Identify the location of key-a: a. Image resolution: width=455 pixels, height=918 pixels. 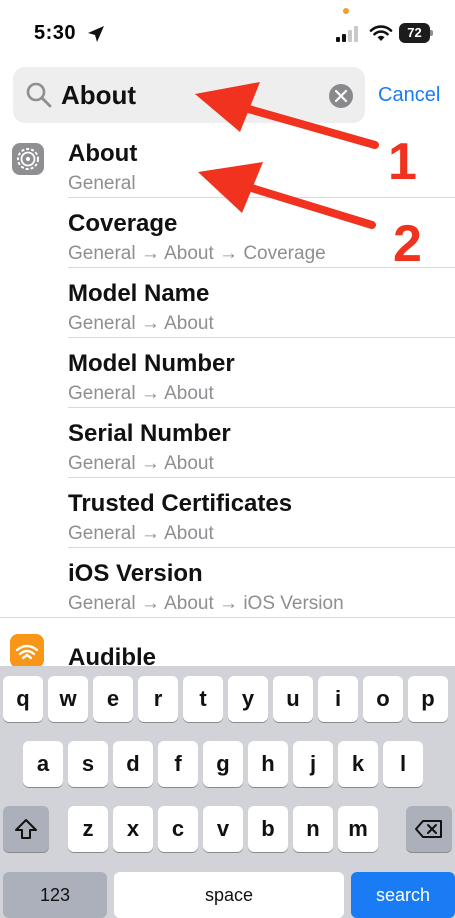
(43, 764).